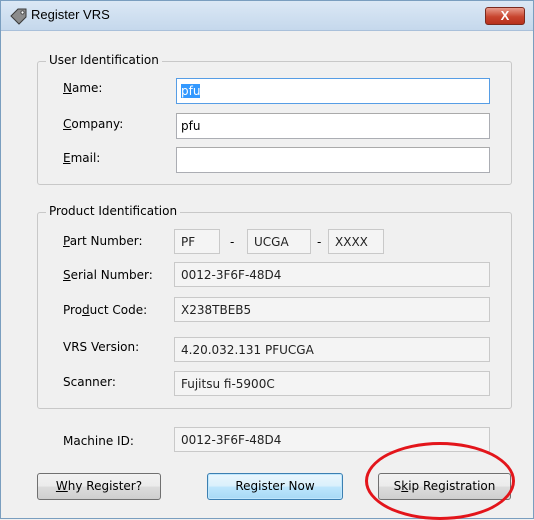 Image resolution: width=534 pixels, height=520 pixels. What do you see at coordinates (93, 124) in the screenshot?
I see `company-label: Company:` at bounding box center [93, 124].